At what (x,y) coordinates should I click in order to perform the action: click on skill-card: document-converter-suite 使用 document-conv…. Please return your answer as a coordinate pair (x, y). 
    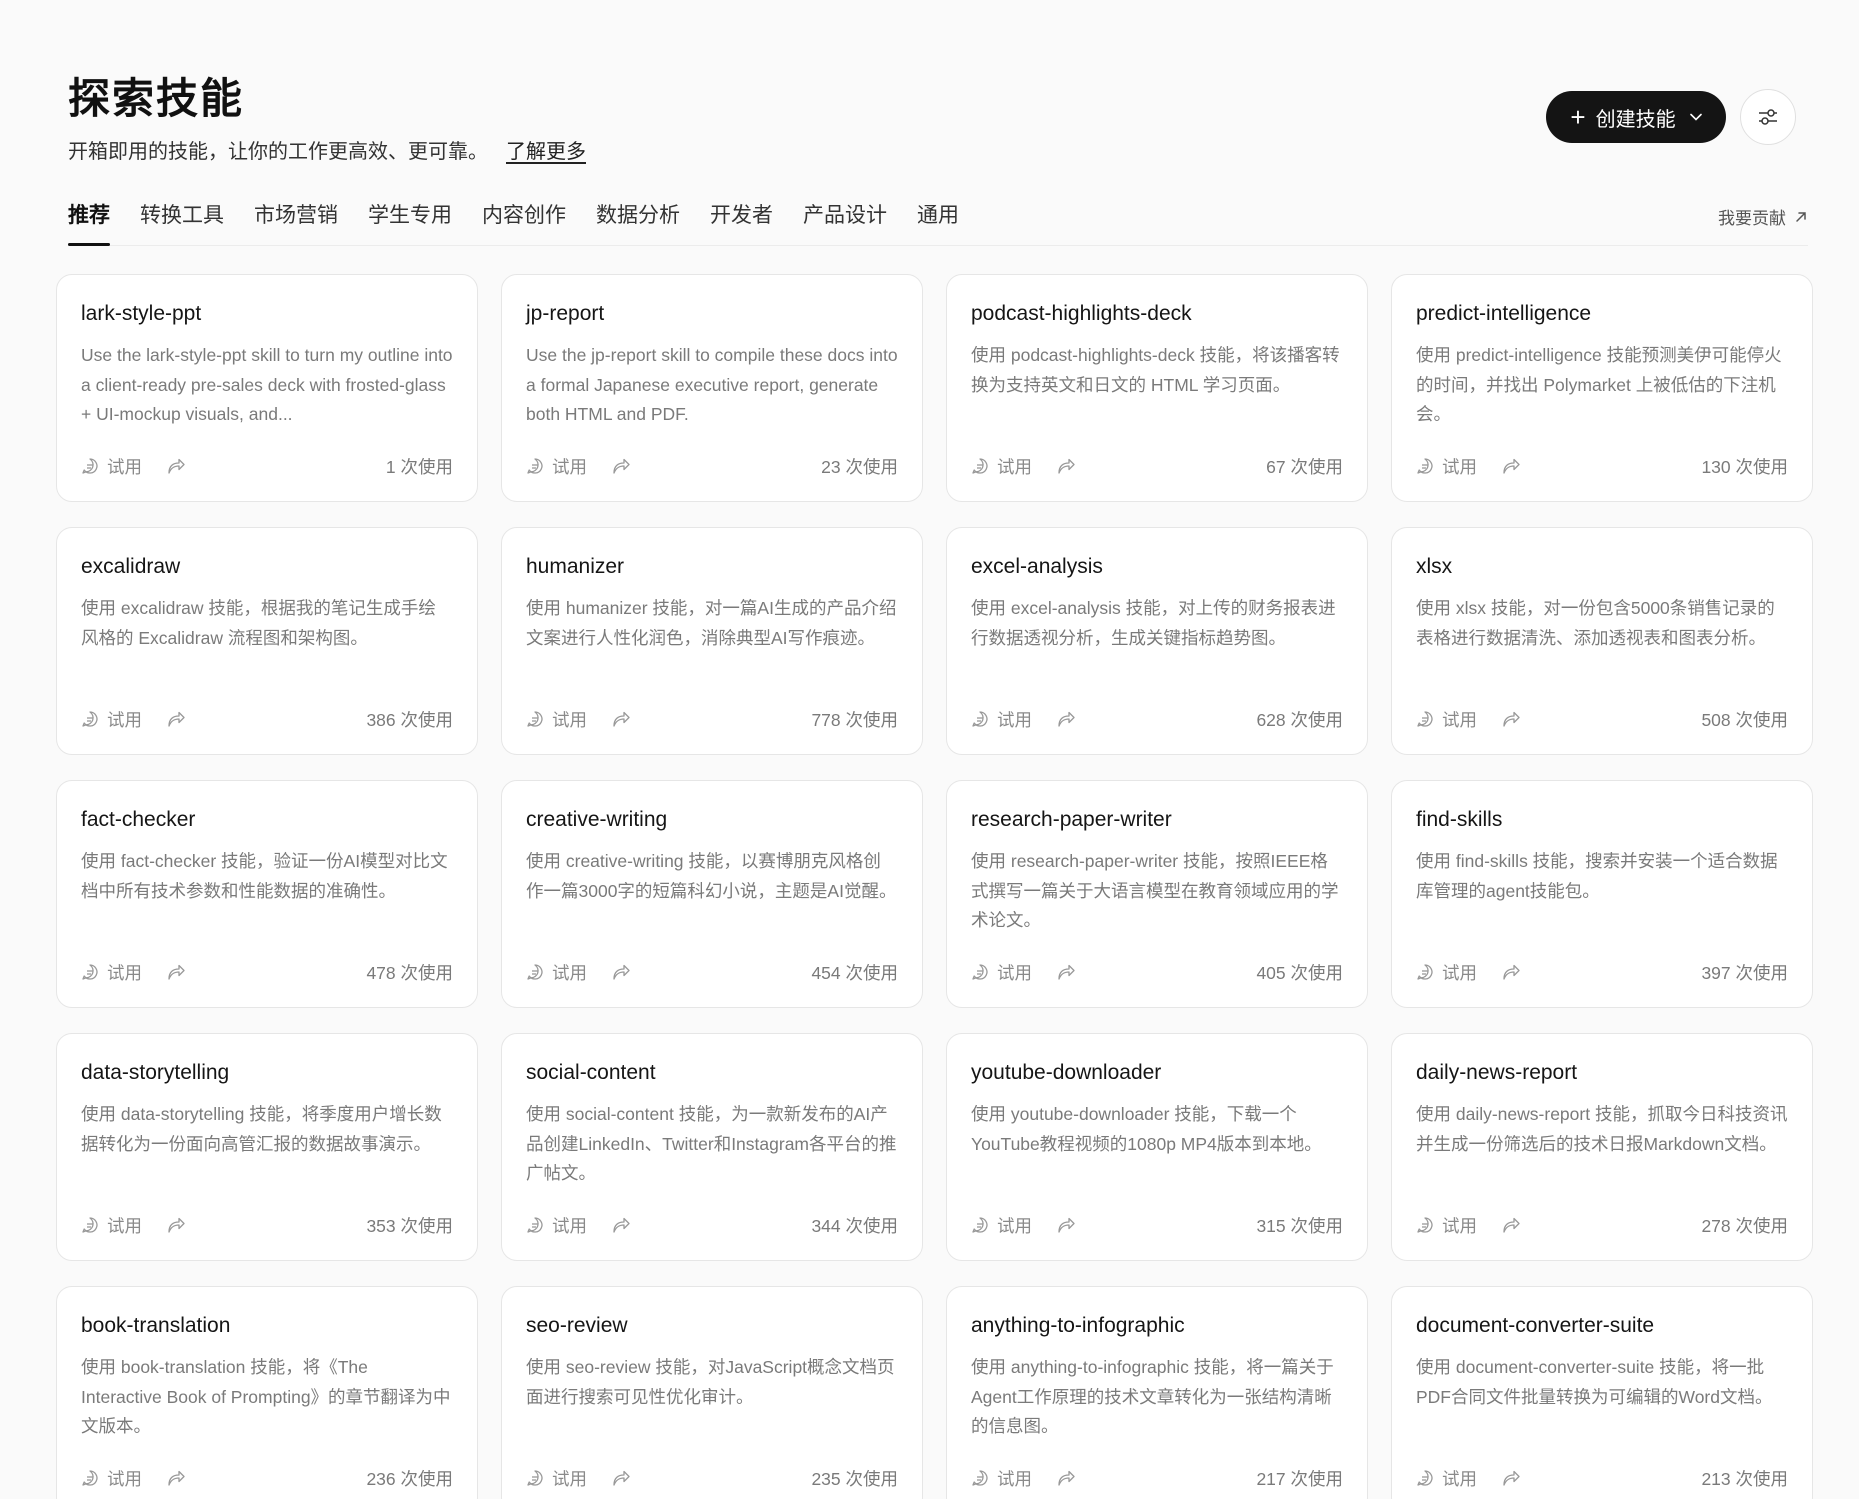
    Looking at the image, I should click on (1602, 1392).